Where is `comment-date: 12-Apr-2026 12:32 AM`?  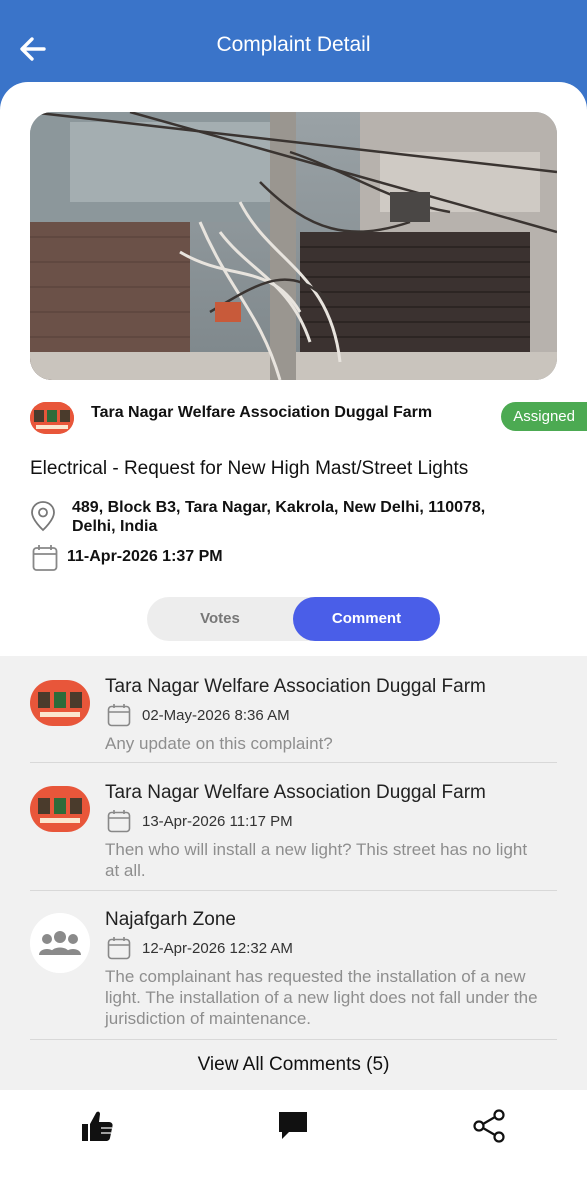
comment-date: 12-Apr-2026 12:32 AM is located at coordinates (217, 948).